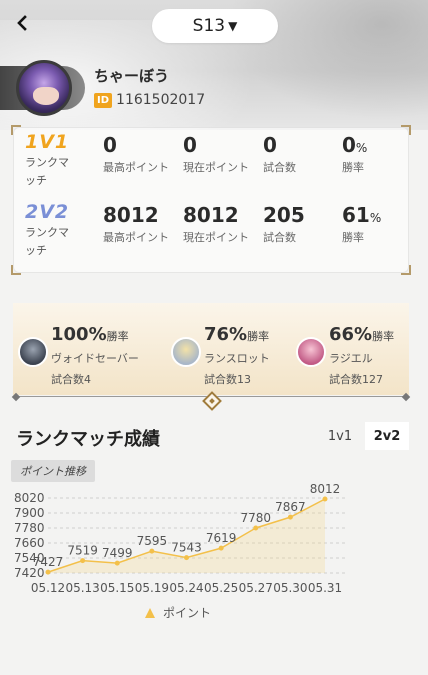  I want to click on avatar-frame, so click(44, 88).